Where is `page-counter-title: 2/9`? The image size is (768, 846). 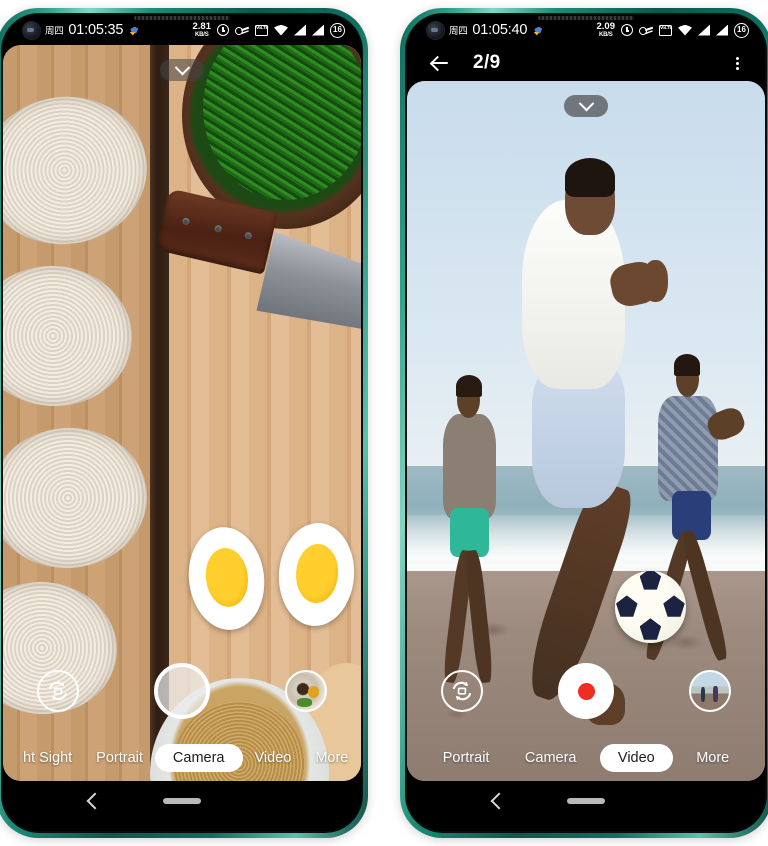 page-counter-title: 2/9 is located at coordinates (487, 62).